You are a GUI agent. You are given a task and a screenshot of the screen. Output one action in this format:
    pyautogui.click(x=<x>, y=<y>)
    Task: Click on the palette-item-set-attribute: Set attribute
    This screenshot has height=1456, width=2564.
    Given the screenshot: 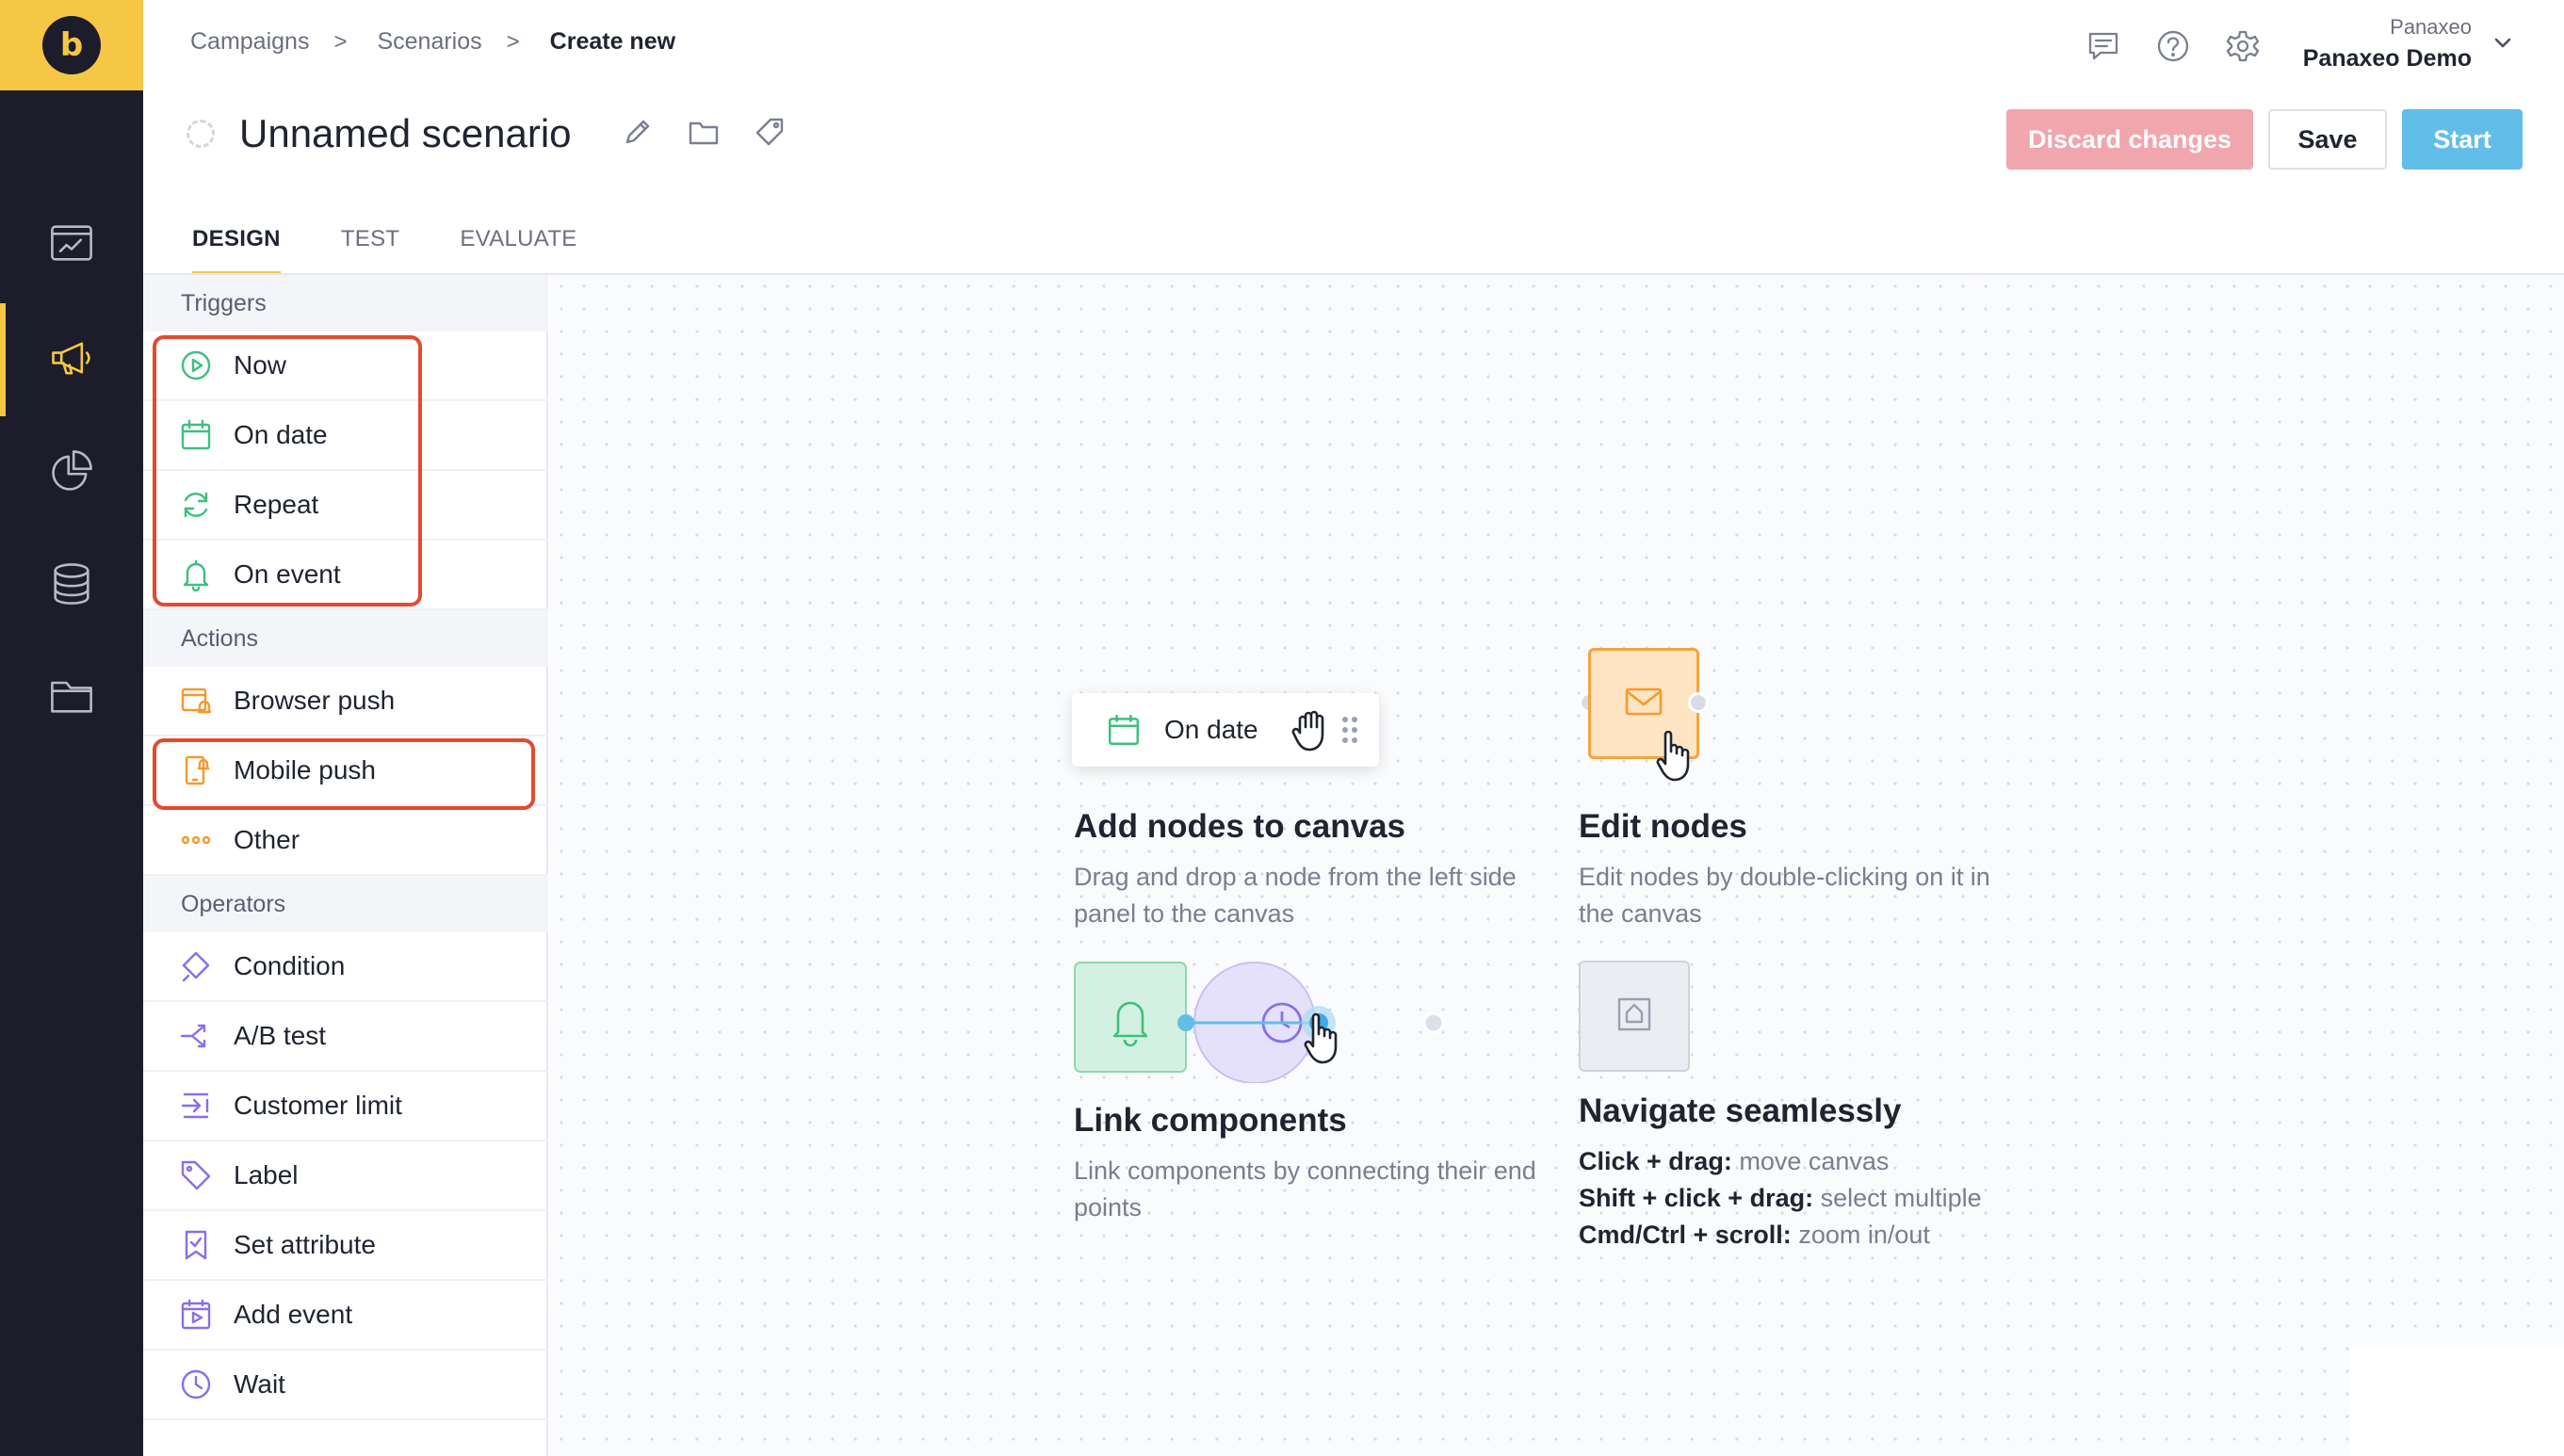 What is the action you would take?
    pyautogui.click(x=345, y=1246)
    